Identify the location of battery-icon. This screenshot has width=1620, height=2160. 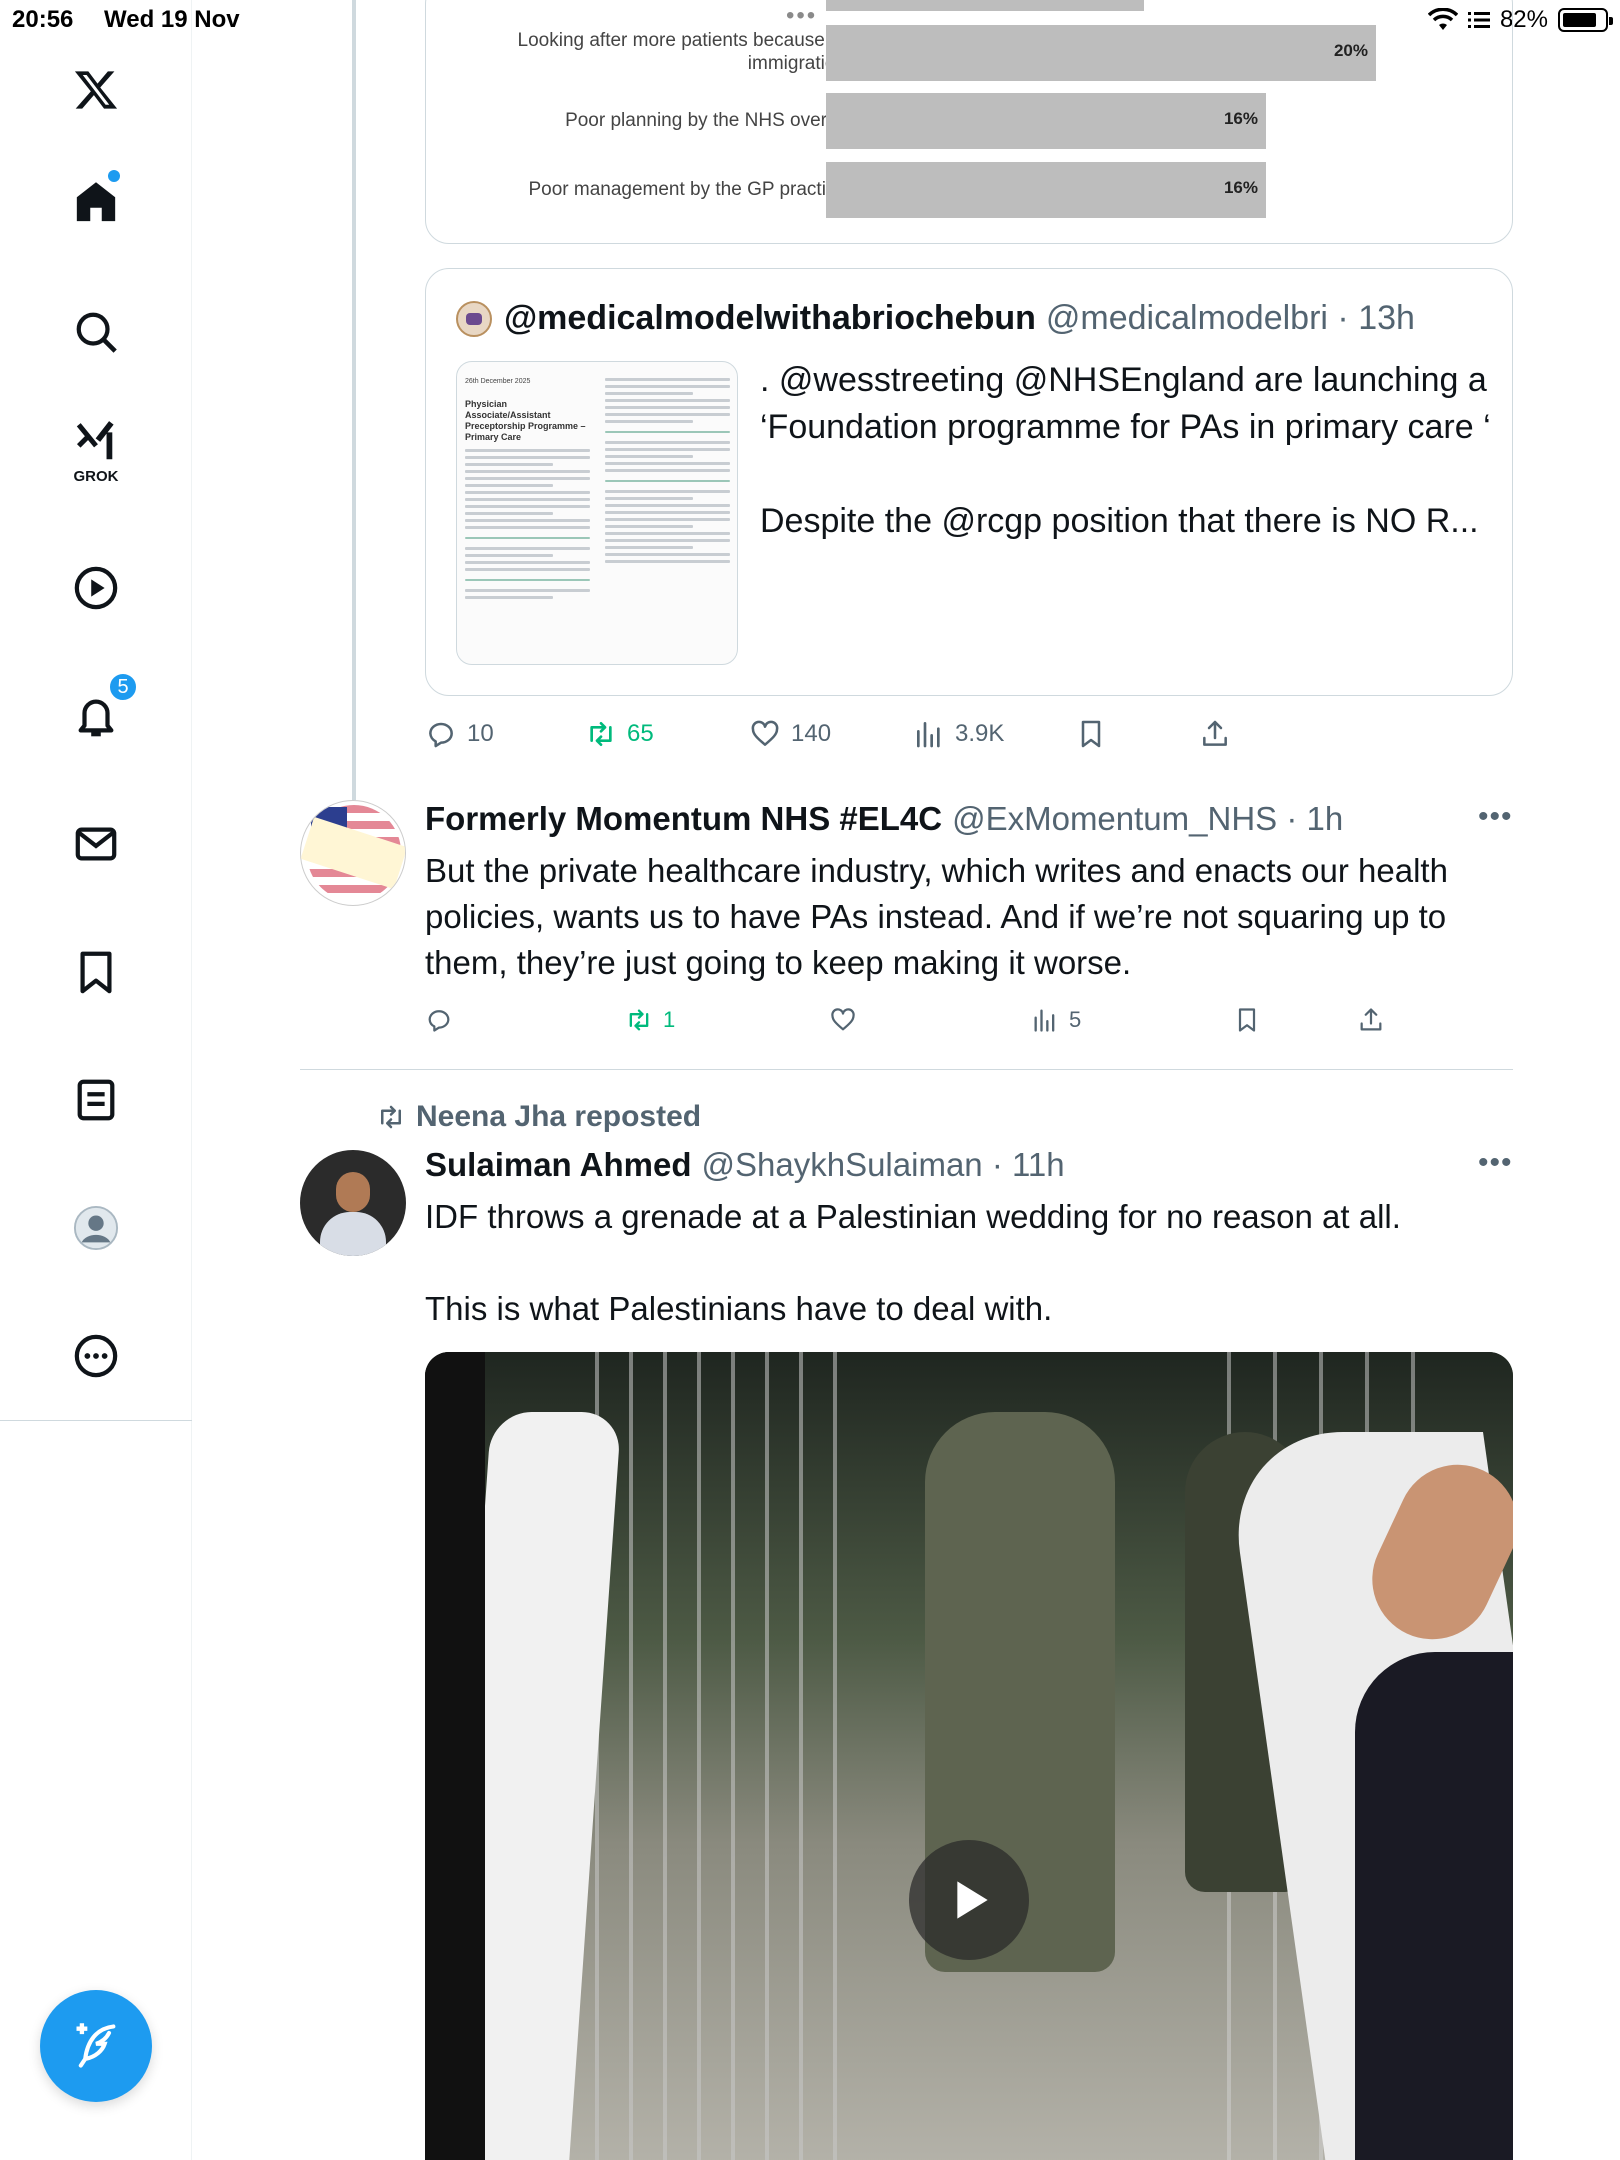
(1585, 20).